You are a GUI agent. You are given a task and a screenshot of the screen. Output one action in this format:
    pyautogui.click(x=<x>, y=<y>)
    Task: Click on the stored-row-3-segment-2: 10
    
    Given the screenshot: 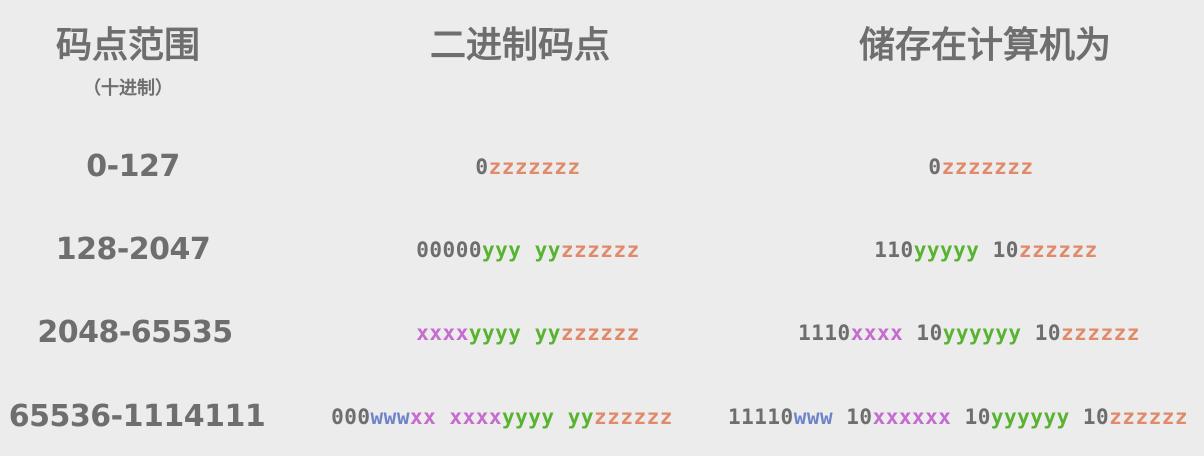 What is the action you would take?
    pyautogui.click(x=853, y=417)
    